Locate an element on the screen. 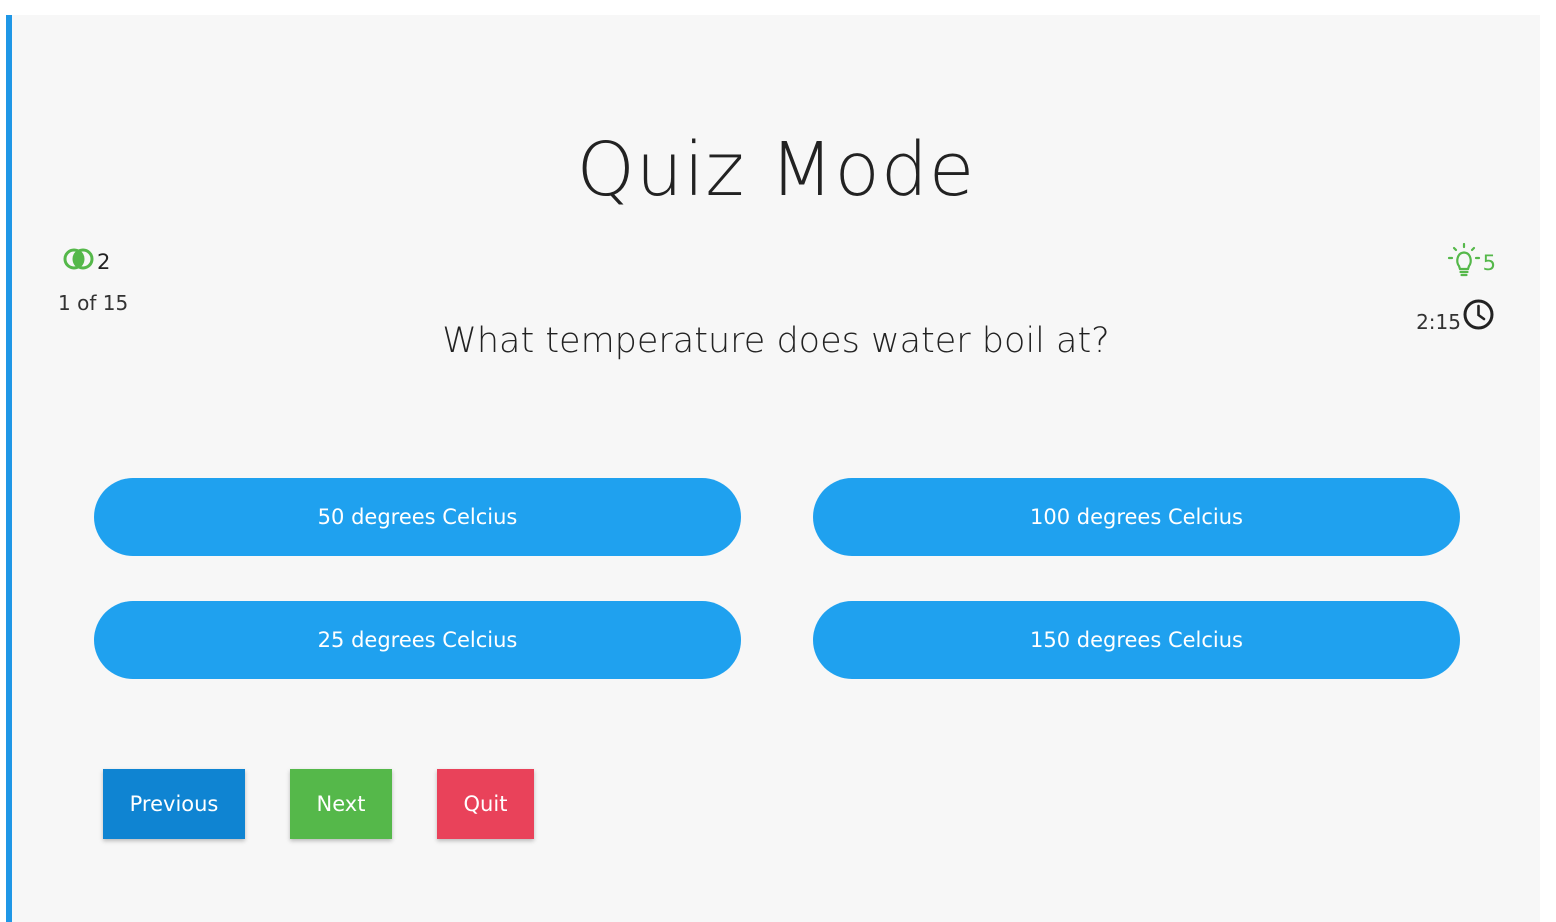  lightbulb-icon is located at coordinates (1464, 262).